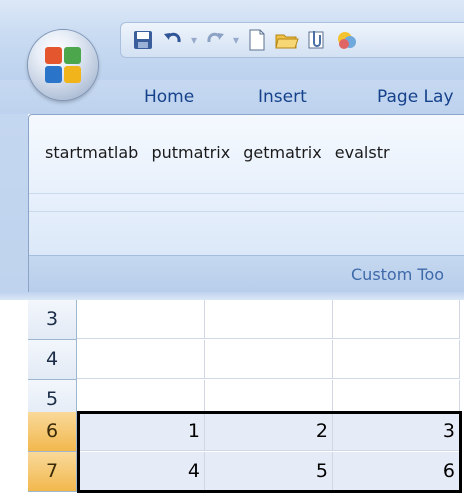 Image resolution: width=464 pixels, height=497 pixels. What do you see at coordinates (215, 40) in the screenshot?
I see `redo-icon` at bounding box center [215, 40].